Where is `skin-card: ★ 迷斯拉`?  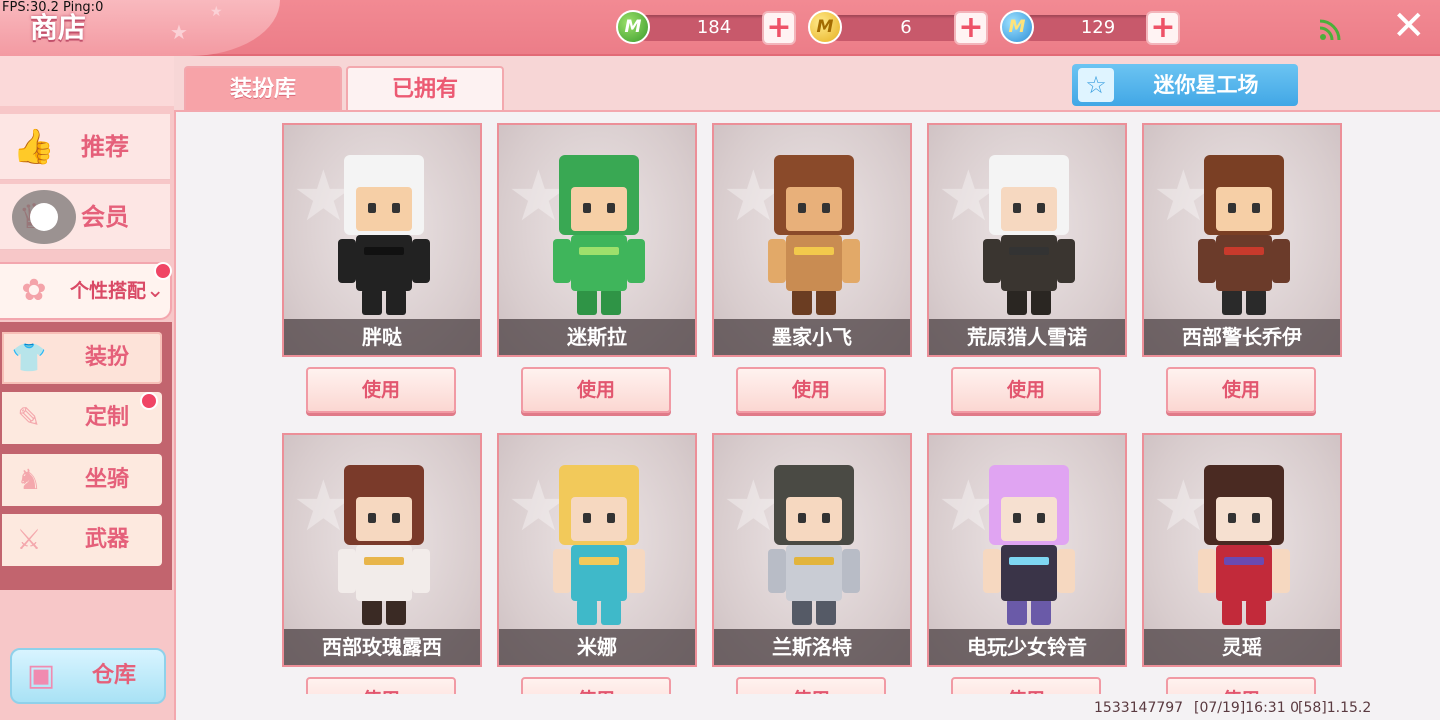 skin-card: ★ 迷斯拉 is located at coordinates (597, 240).